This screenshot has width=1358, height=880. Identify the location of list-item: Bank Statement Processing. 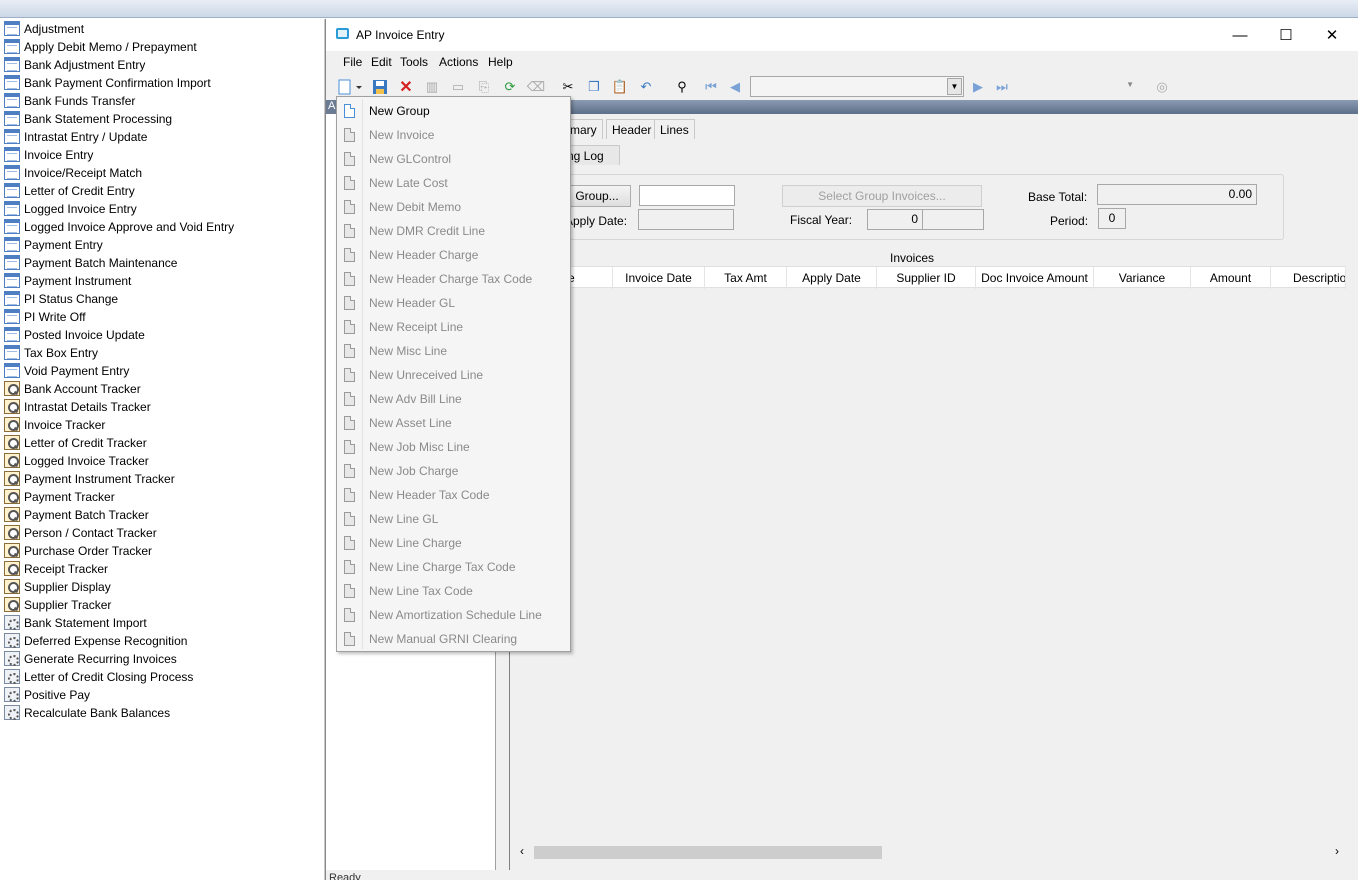
(163, 118).